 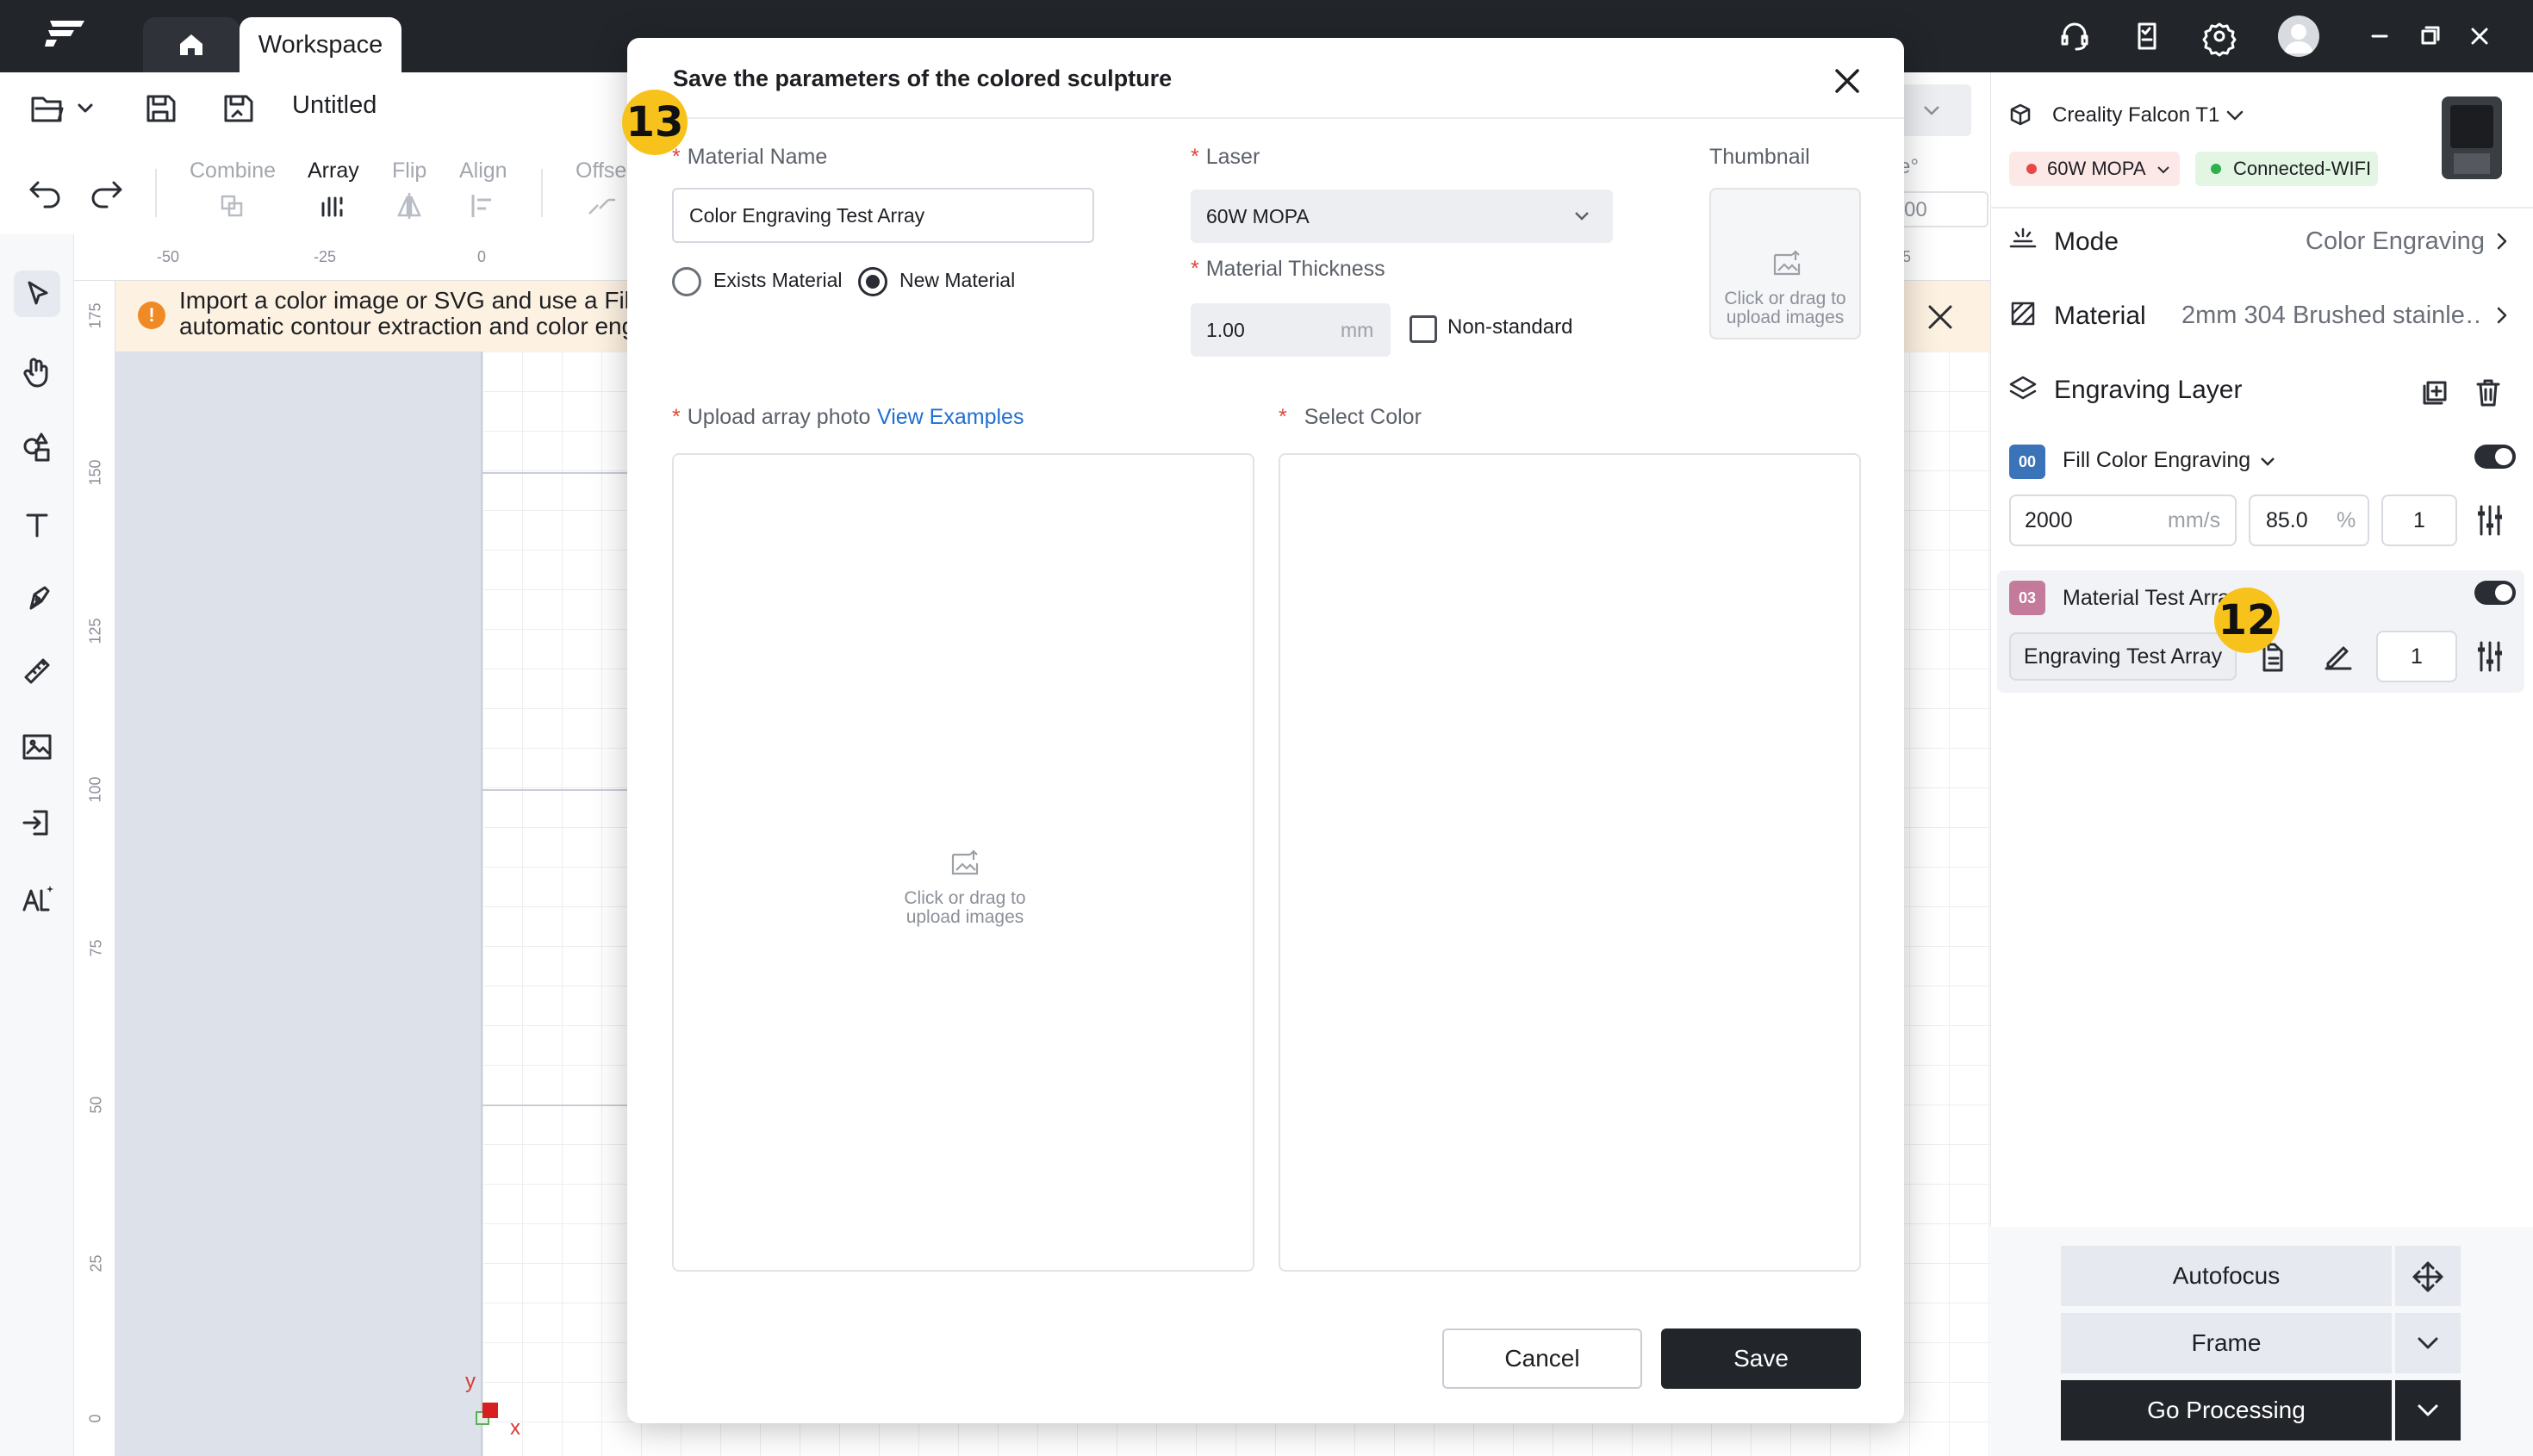 What do you see at coordinates (45, 191) in the screenshot?
I see `undo-icon` at bounding box center [45, 191].